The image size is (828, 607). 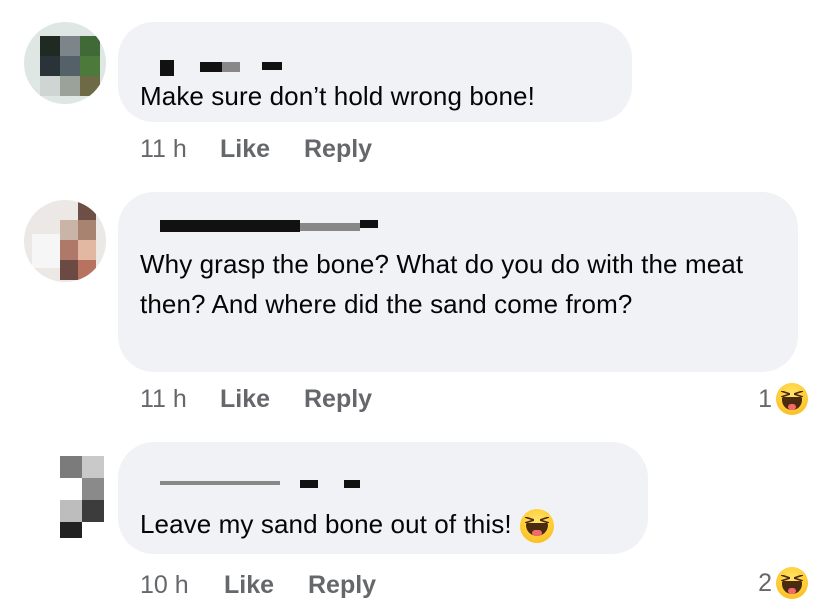 What do you see at coordinates (326, 524) in the screenshot?
I see `comment-text-content: Leave my sand bone out of this!` at bounding box center [326, 524].